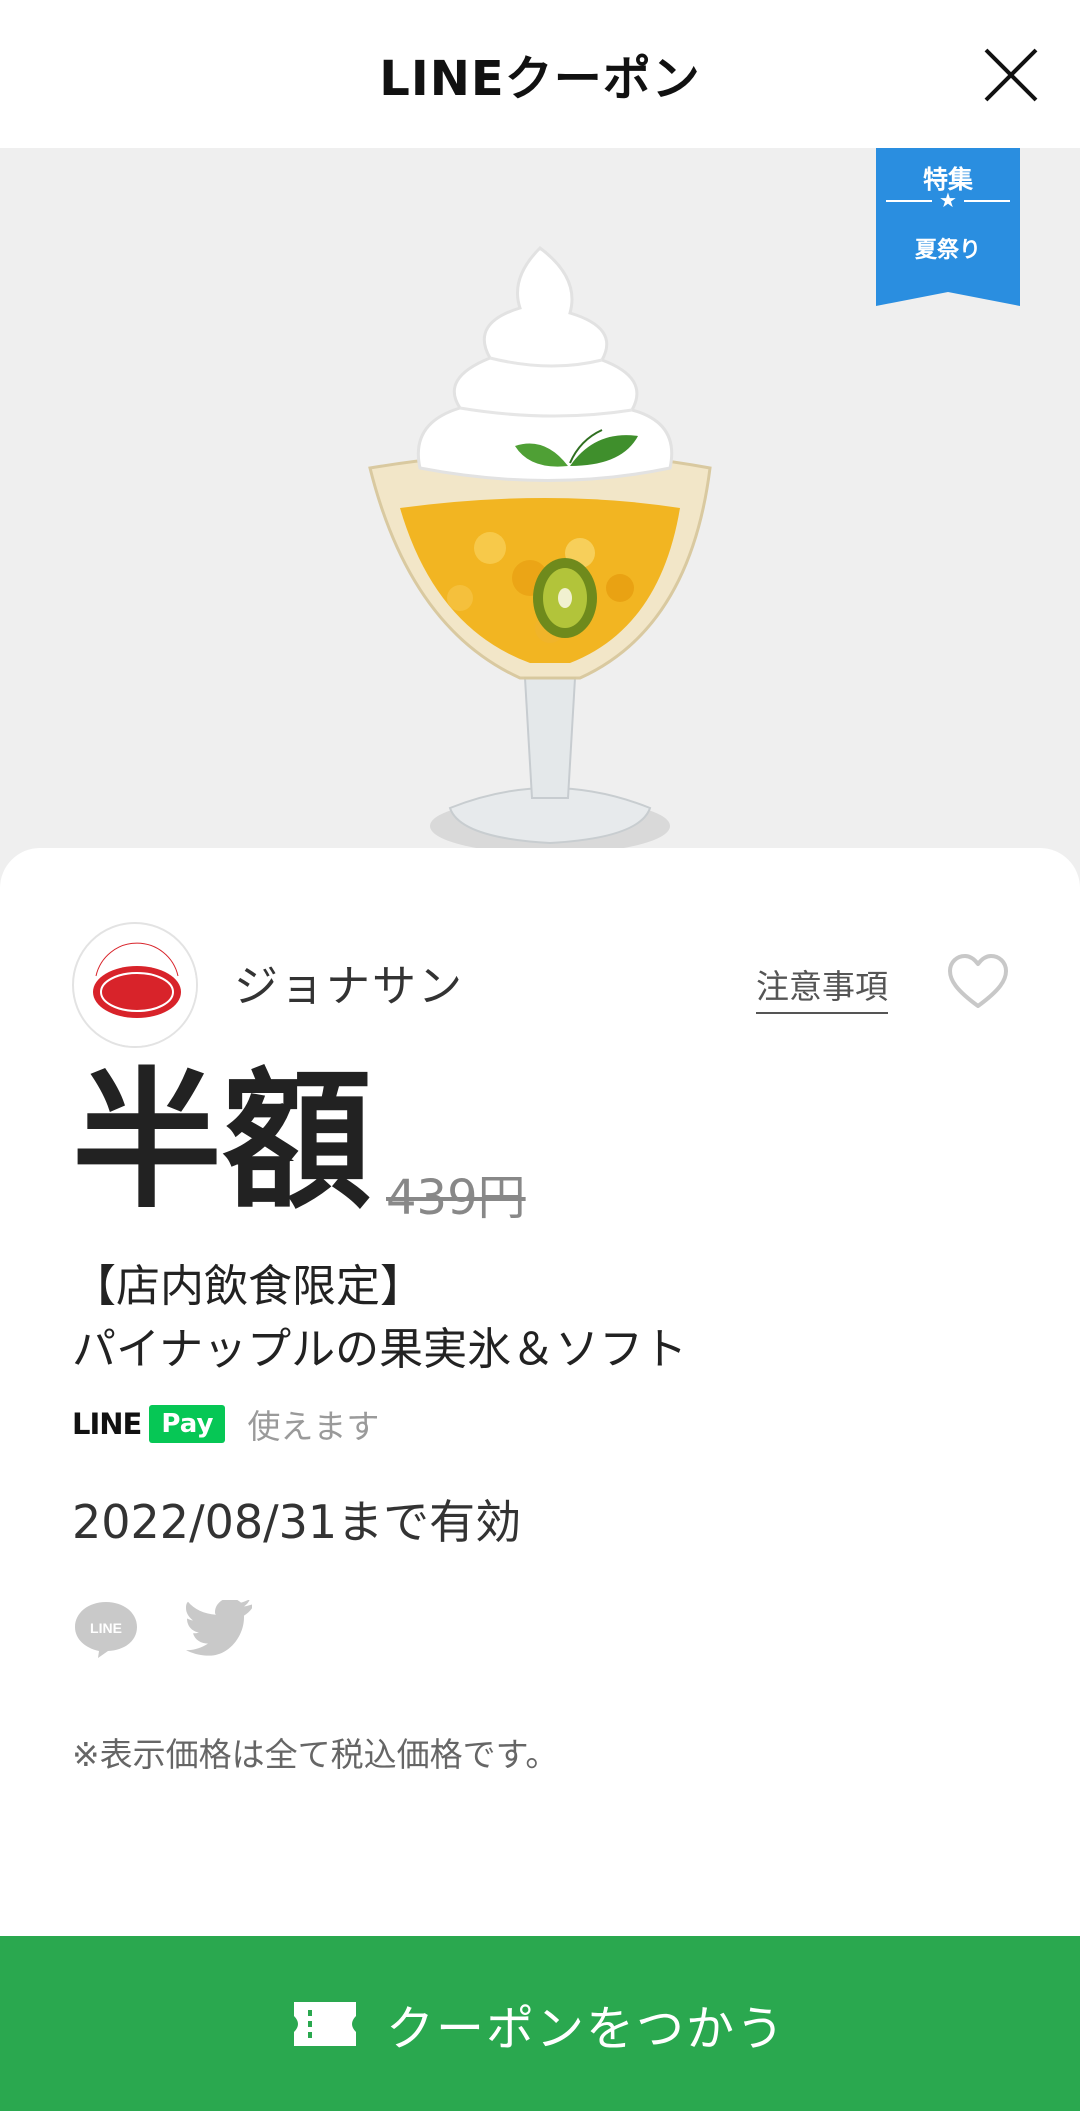  I want to click on coupon-title-condition: 【店内飲食限定】, so click(248, 1286).